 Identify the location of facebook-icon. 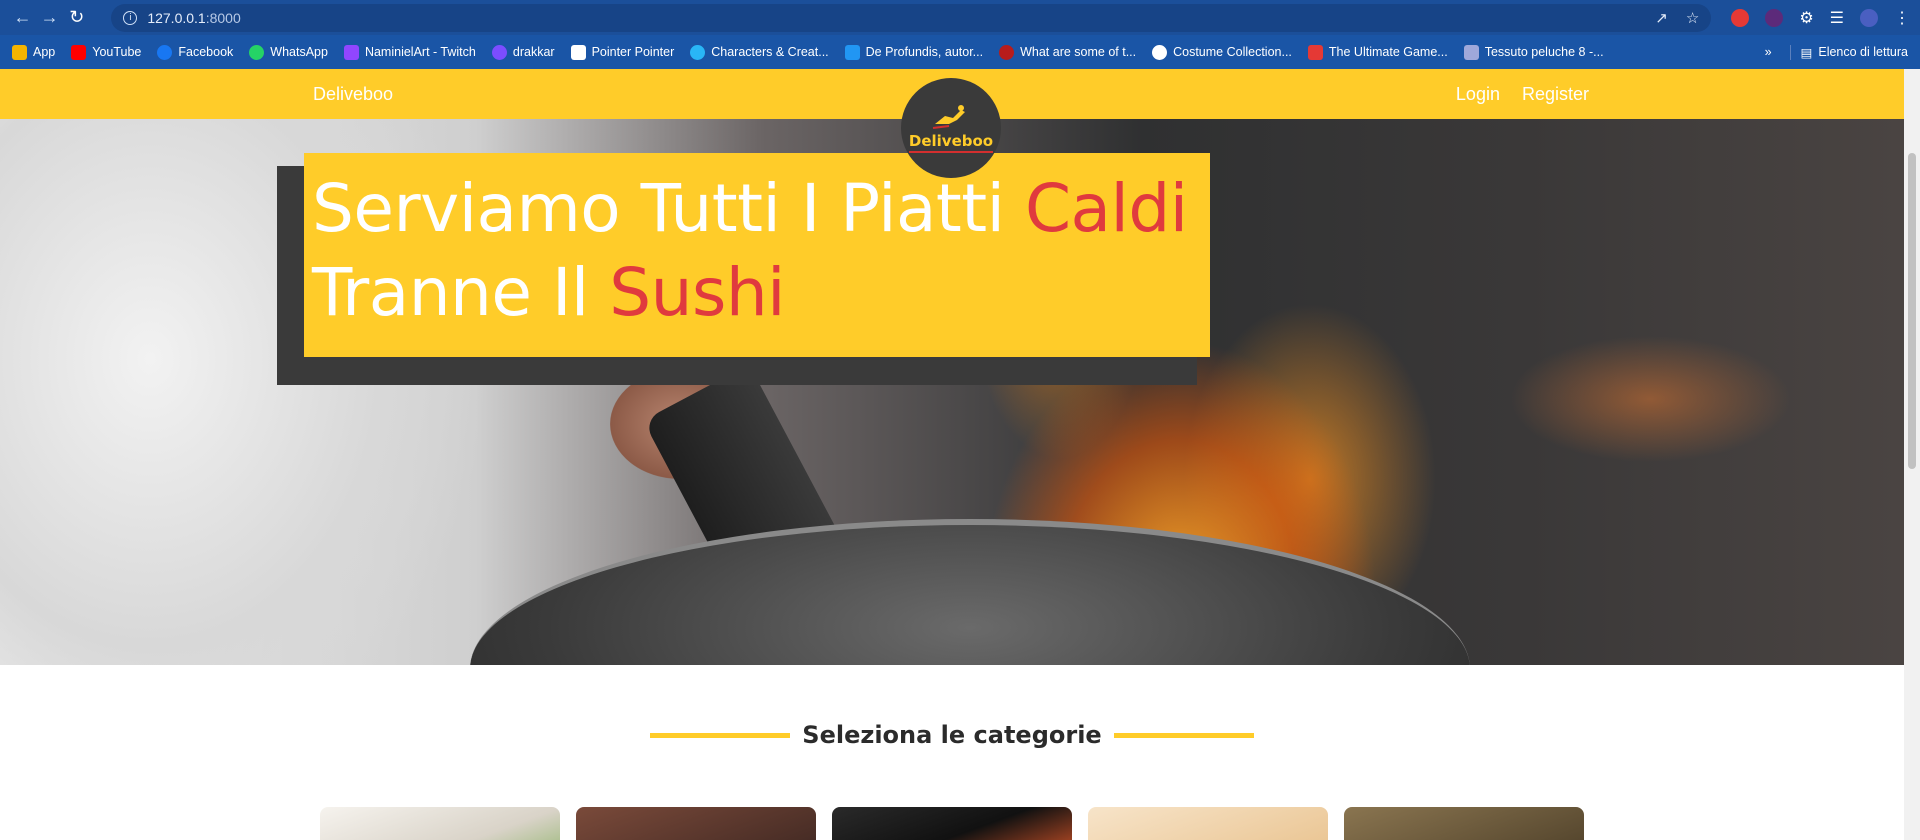
(165, 52).